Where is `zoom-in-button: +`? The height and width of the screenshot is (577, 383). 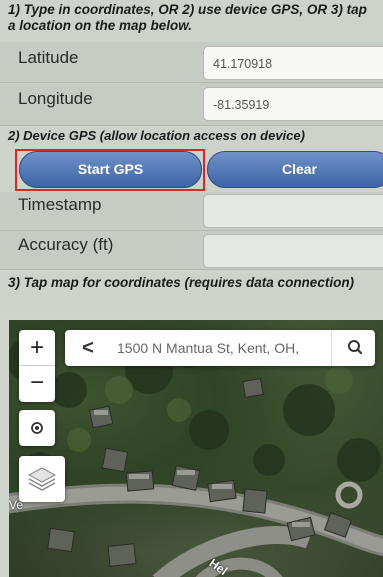
zoom-in-button: + is located at coordinates (37, 348).